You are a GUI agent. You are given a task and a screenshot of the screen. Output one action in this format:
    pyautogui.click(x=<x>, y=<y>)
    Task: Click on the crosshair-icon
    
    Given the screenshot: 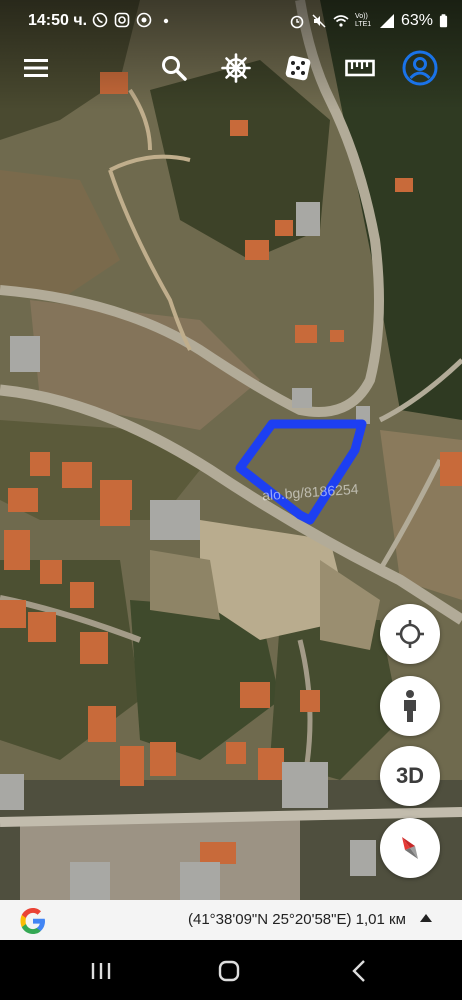 What is the action you would take?
    pyautogui.click(x=410, y=634)
    